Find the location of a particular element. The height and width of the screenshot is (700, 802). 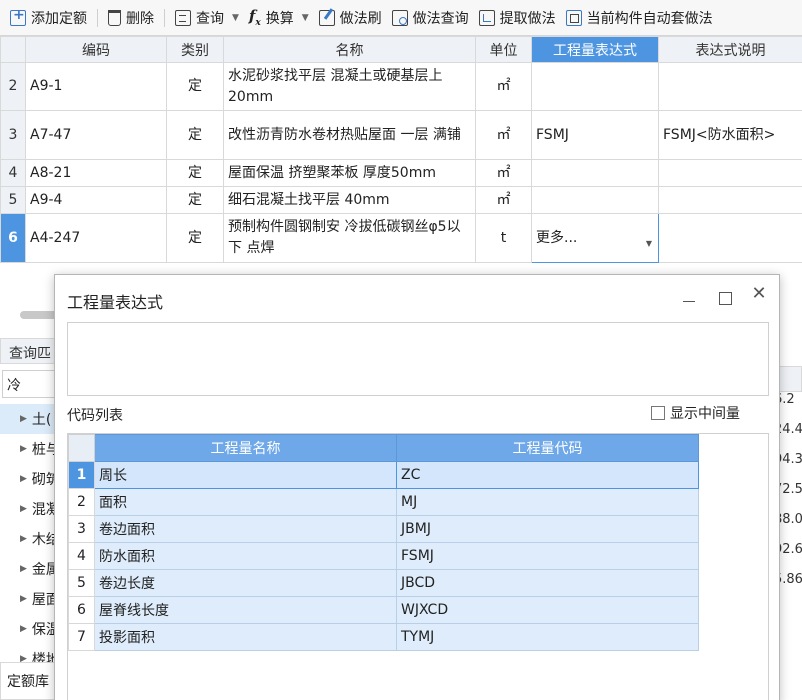

cell-quantity-code: JBMJ is located at coordinates (547, 529).